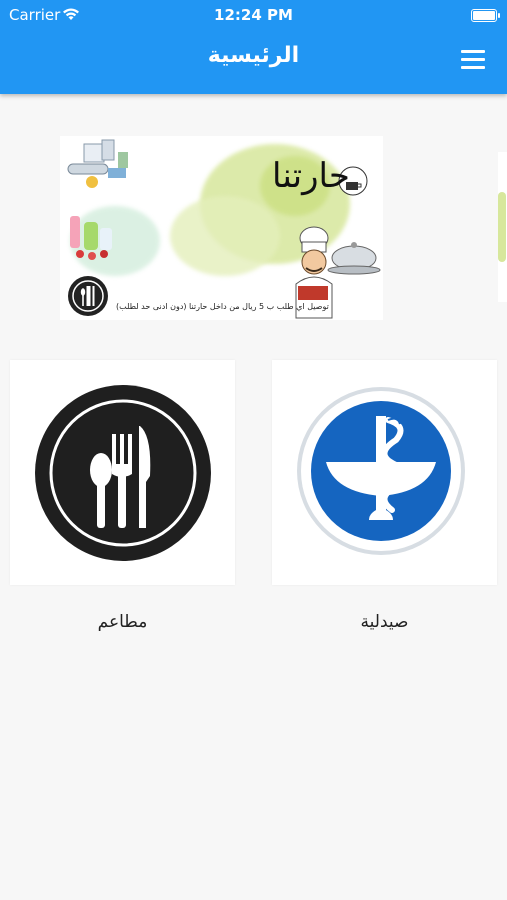 The width and height of the screenshot is (507, 900). Describe the element at coordinates (381, 471) in the screenshot. I see `pharmacy-snake-bowl-icon` at that location.